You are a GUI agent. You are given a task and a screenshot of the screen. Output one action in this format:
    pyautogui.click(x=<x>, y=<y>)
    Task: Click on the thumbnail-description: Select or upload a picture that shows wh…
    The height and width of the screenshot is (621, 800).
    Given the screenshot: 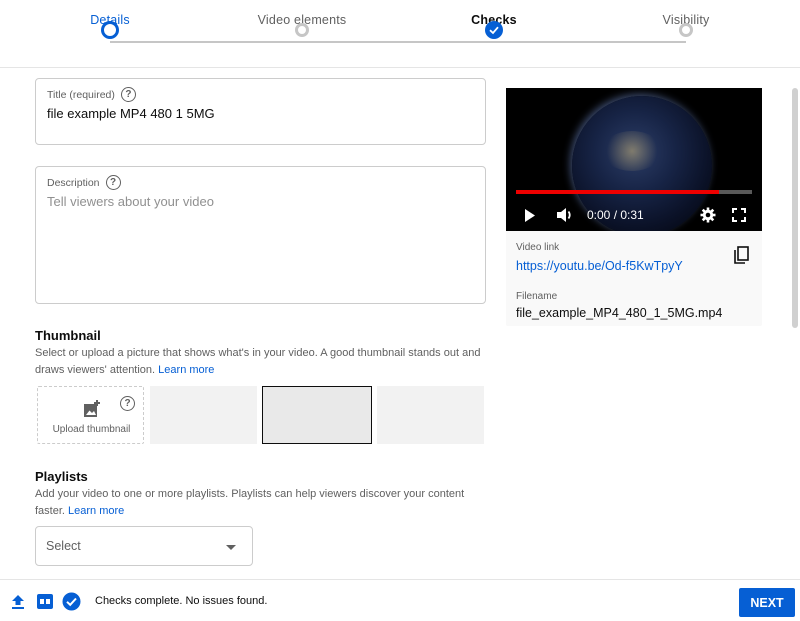 What is the action you would take?
    pyautogui.click(x=260, y=362)
    